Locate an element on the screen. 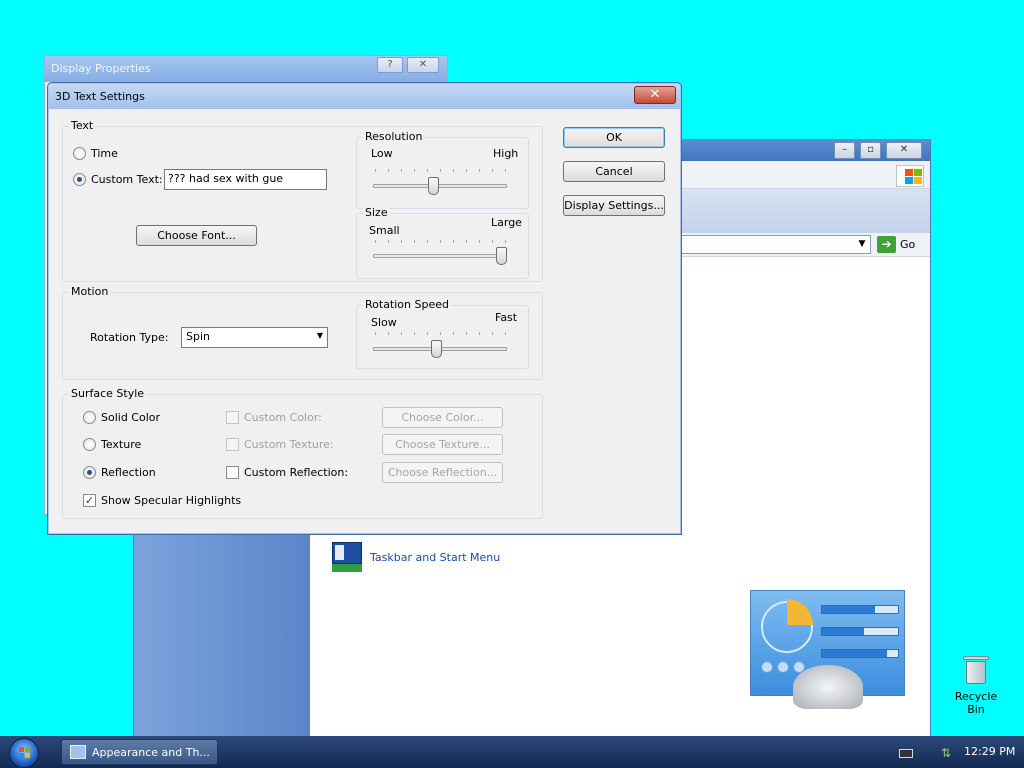  windows-logo-icon is located at coordinates (25, 753).